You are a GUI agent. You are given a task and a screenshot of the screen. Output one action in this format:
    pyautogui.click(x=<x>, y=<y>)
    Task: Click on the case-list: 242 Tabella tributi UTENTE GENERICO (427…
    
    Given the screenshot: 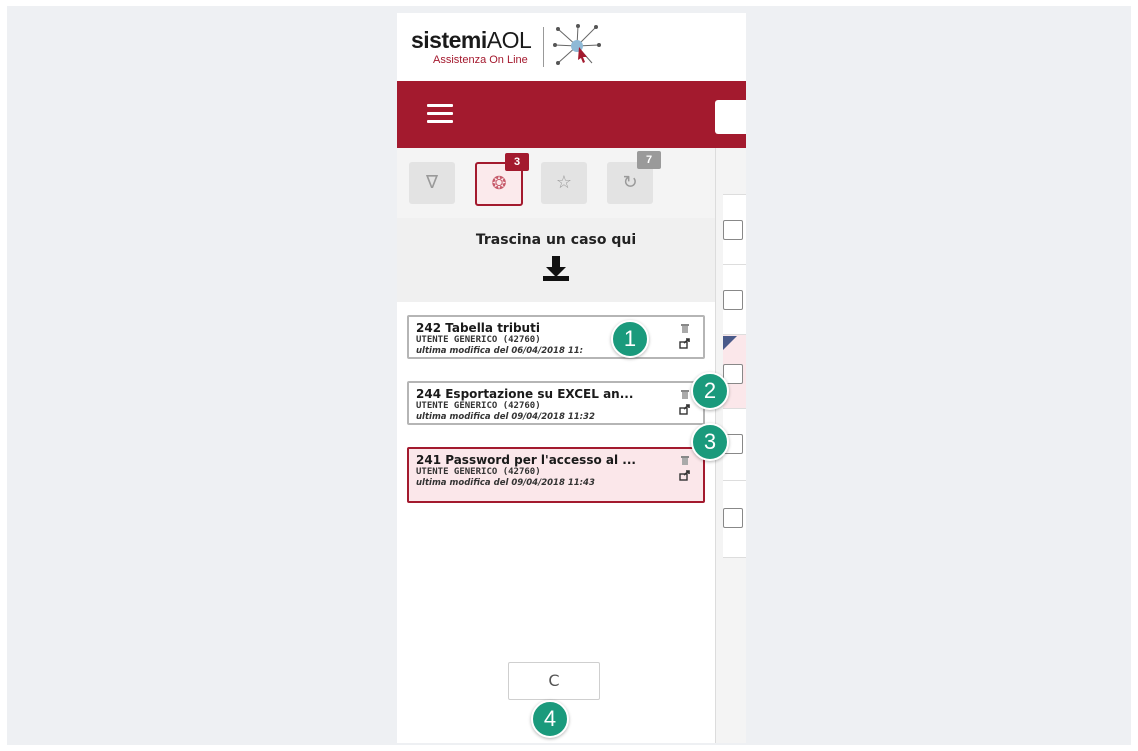 What is the action you would take?
    pyautogui.click(x=556, y=420)
    